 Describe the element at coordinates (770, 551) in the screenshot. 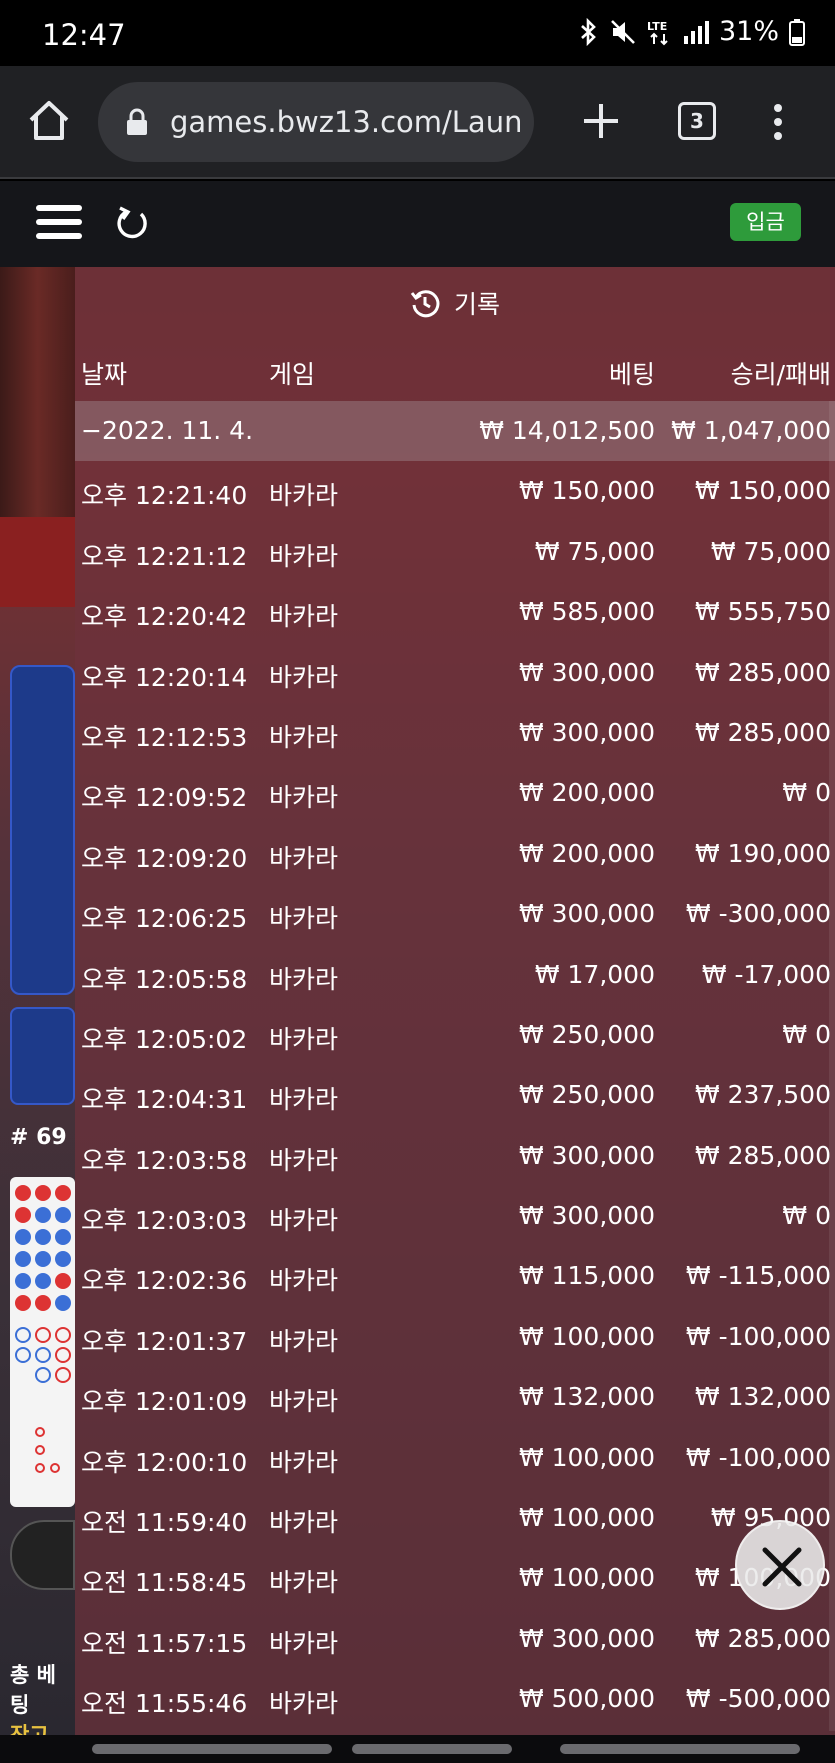

I see `row-result: ₩ 75,000` at that location.